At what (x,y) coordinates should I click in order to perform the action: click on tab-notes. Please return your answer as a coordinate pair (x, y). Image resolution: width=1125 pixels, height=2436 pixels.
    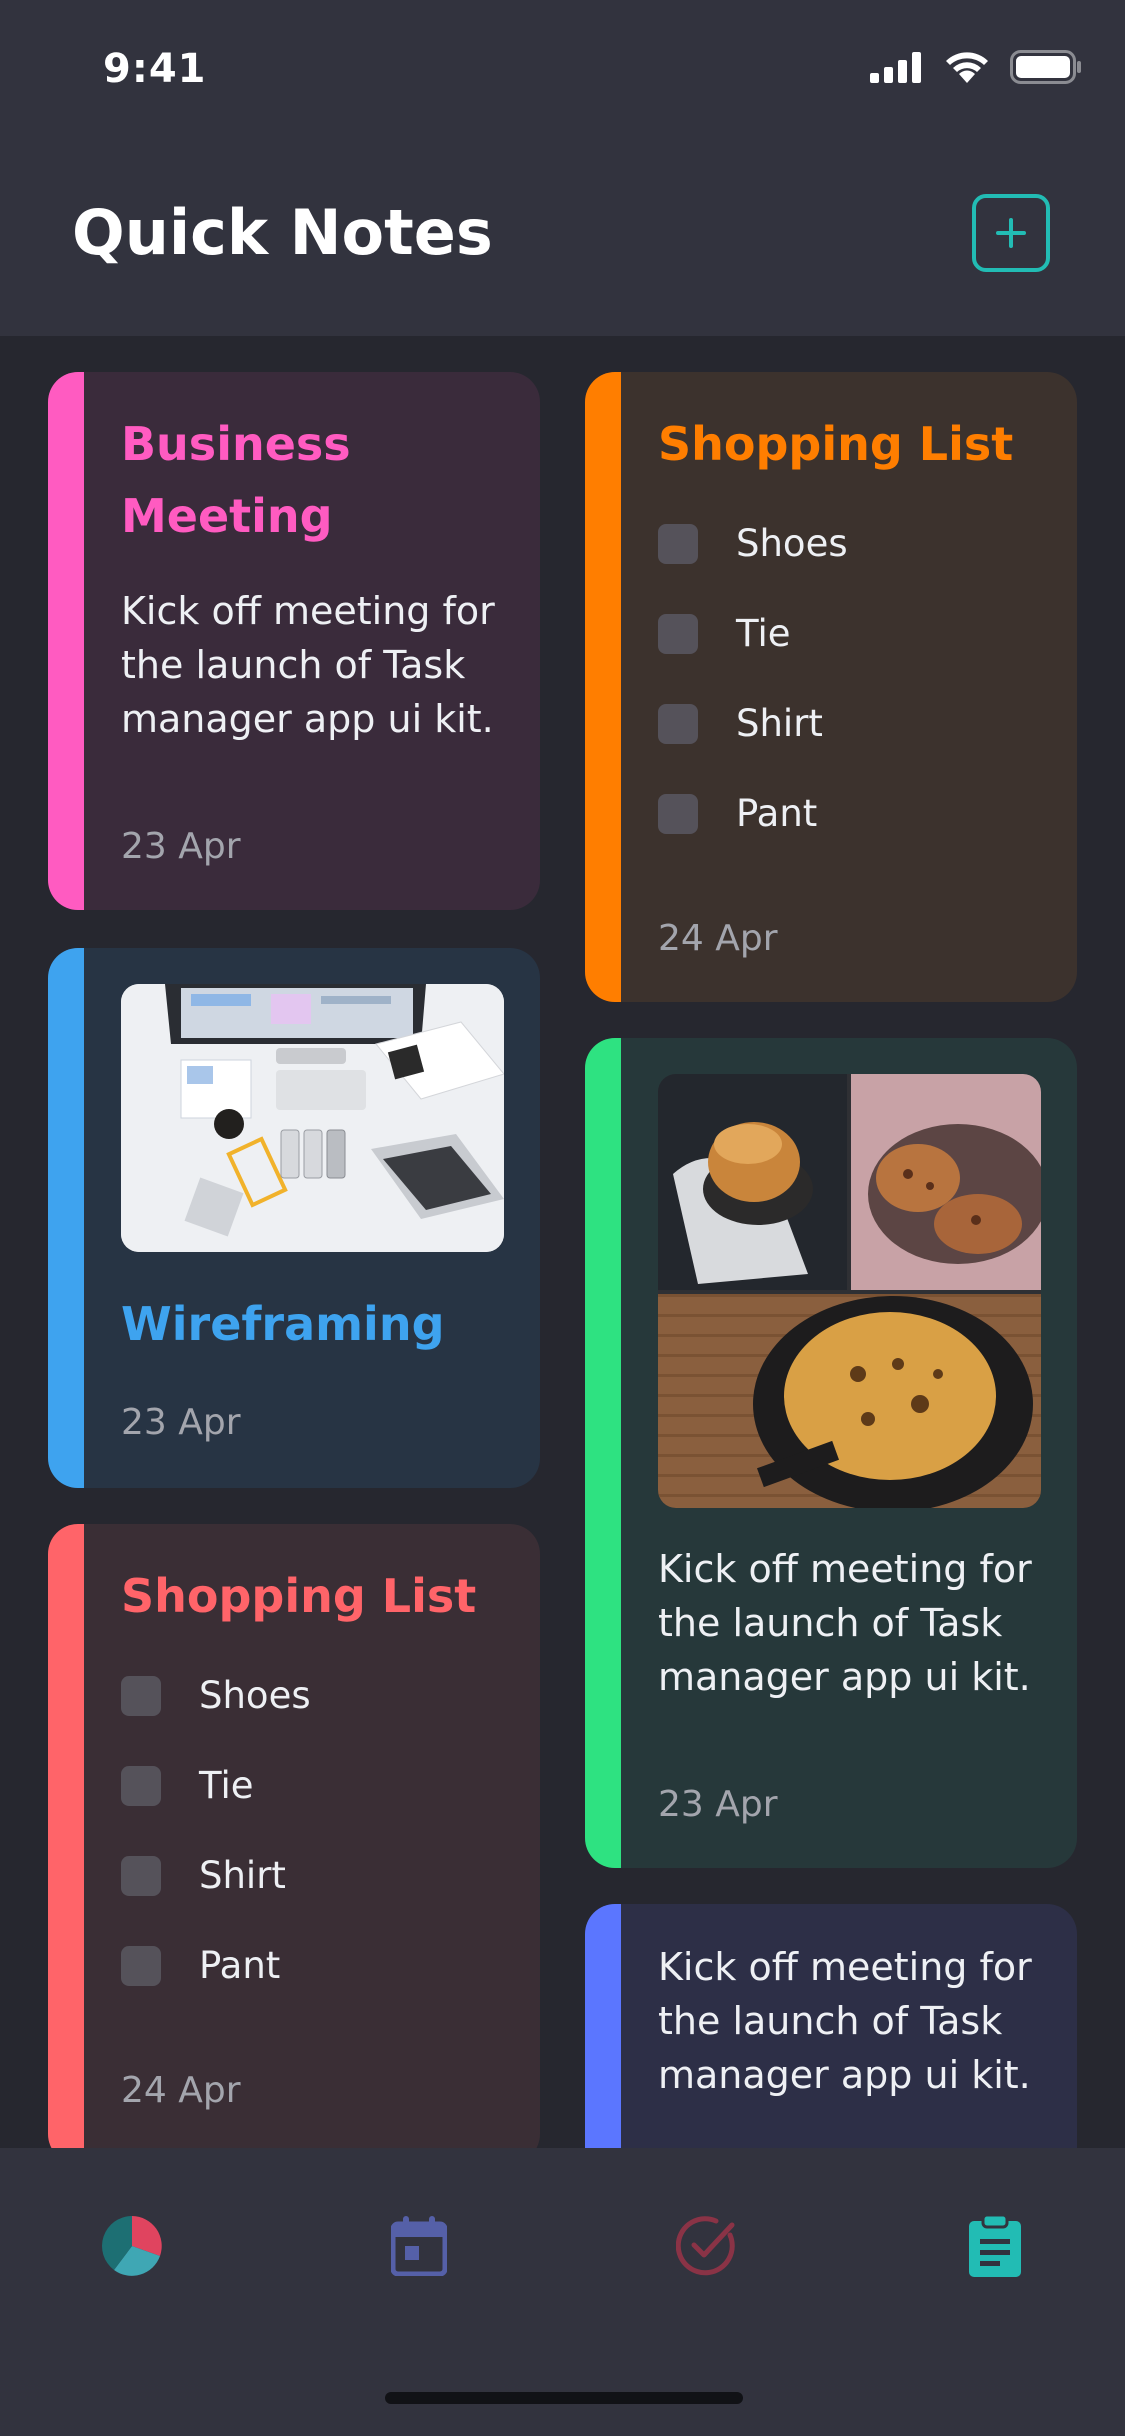
    Looking at the image, I should click on (995, 2246).